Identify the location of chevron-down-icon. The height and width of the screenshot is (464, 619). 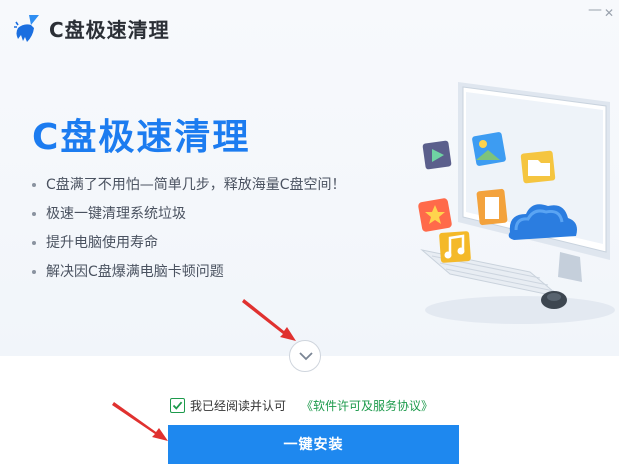
(306, 356).